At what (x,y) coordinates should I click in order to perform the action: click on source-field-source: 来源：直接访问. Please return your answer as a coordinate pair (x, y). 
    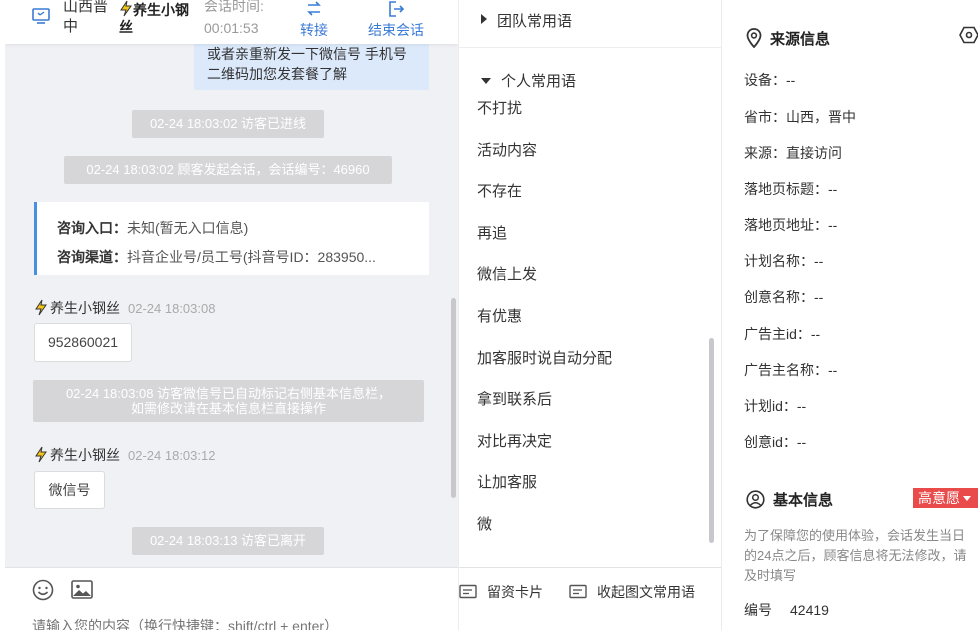
    Looking at the image, I should click on (793, 153).